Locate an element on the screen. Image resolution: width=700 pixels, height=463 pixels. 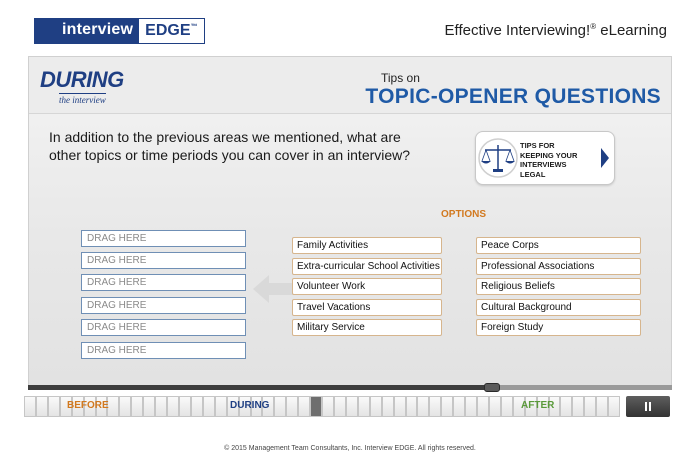
tips-button-text: TIPS FOR KEEPING YOUR INTERVIEWS LEGAL is located at coordinates (560, 160).